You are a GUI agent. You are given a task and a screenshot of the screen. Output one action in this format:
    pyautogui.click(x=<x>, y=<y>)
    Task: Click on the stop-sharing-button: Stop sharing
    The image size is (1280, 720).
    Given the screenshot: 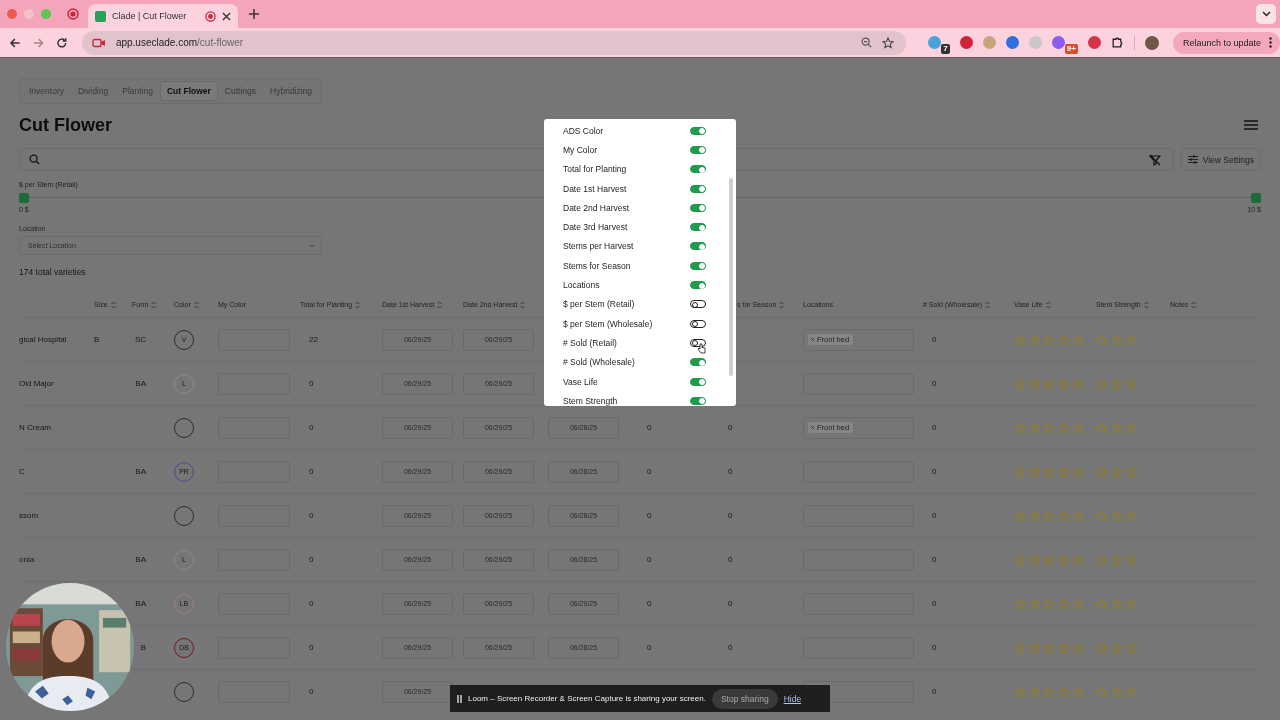 What is the action you would take?
    pyautogui.click(x=744, y=698)
    